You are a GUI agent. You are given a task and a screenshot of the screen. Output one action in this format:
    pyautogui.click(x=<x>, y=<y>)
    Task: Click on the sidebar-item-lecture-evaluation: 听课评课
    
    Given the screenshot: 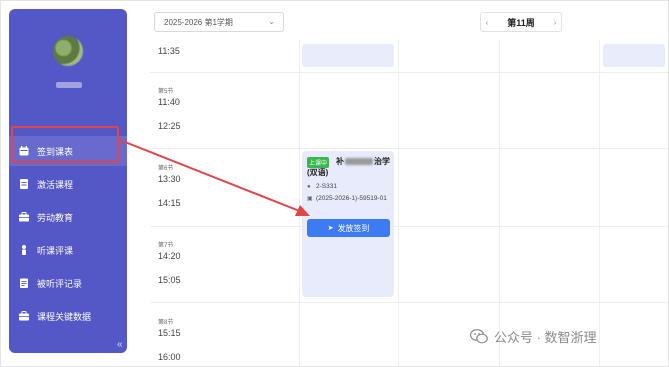 What is the action you would take?
    pyautogui.click(x=68, y=250)
    